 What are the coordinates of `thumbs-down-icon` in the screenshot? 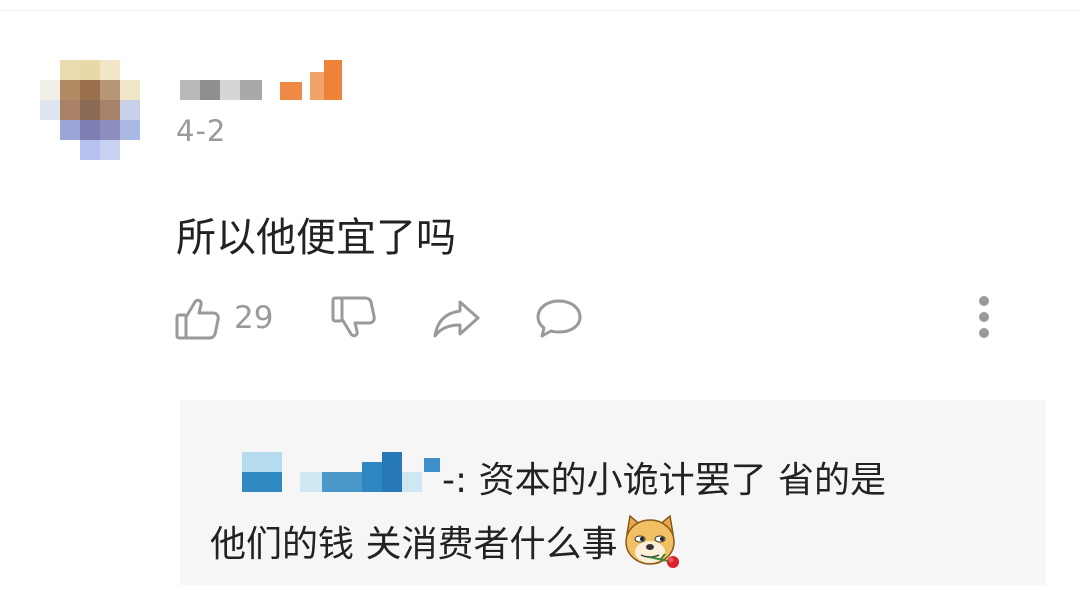 It's located at (354, 318).